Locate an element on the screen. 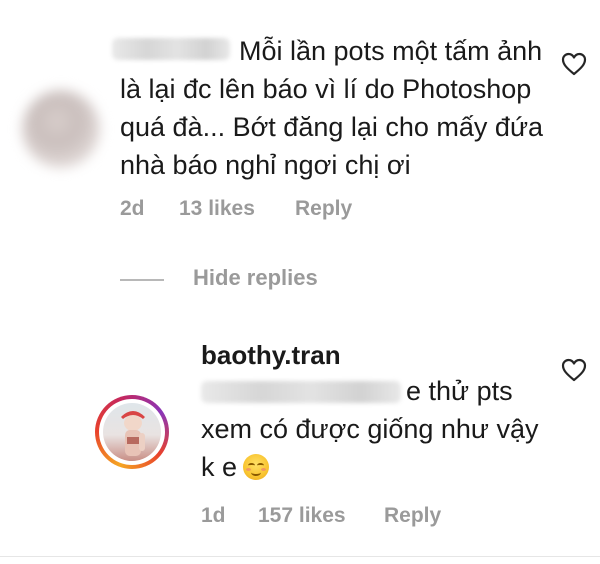 The height and width of the screenshot is (564, 600). reply-like-button is located at coordinates (574, 370).